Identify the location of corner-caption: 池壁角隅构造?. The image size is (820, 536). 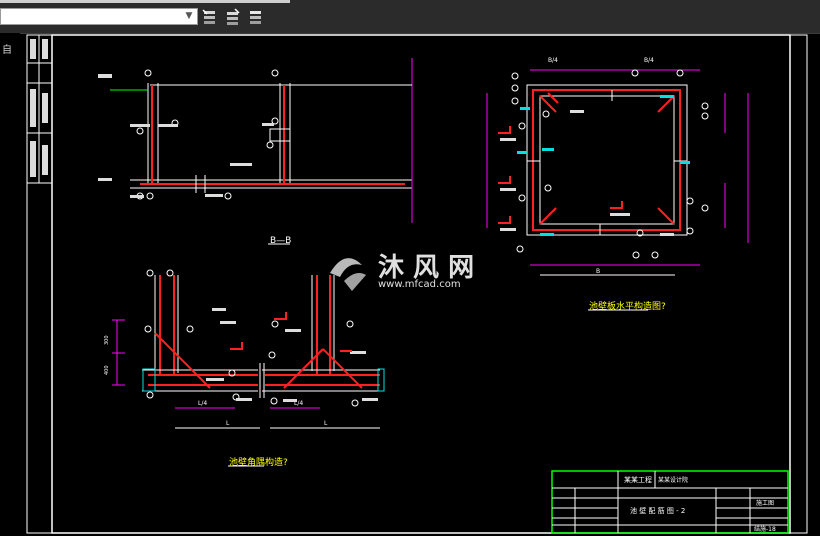
(258, 462).